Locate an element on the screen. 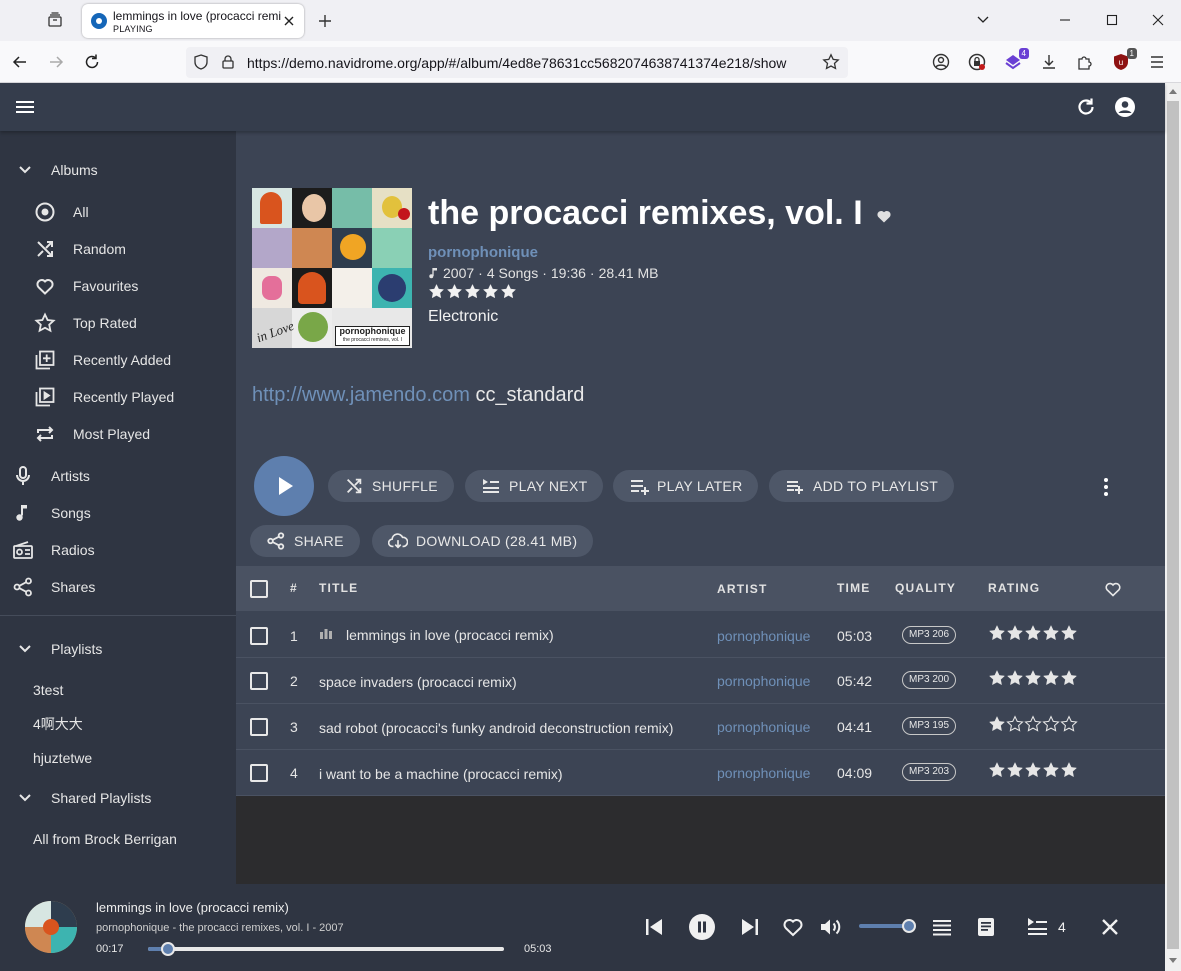  track-title: i want to be a machine (procacci remix) is located at coordinates (441, 774).